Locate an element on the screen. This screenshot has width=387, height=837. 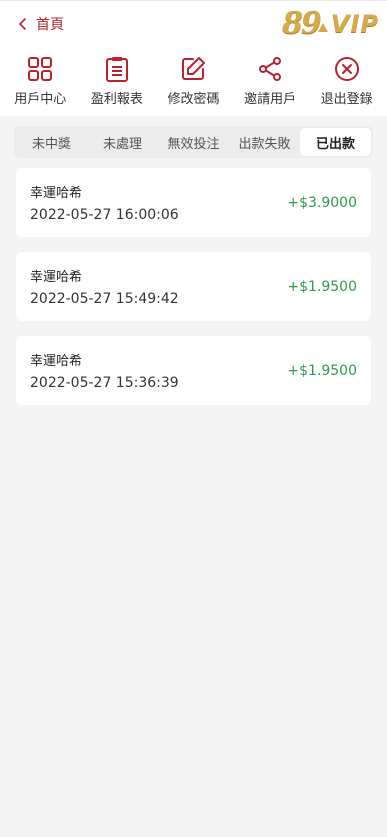
nav-label: 用戶中心 is located at coordinates (40, 99).